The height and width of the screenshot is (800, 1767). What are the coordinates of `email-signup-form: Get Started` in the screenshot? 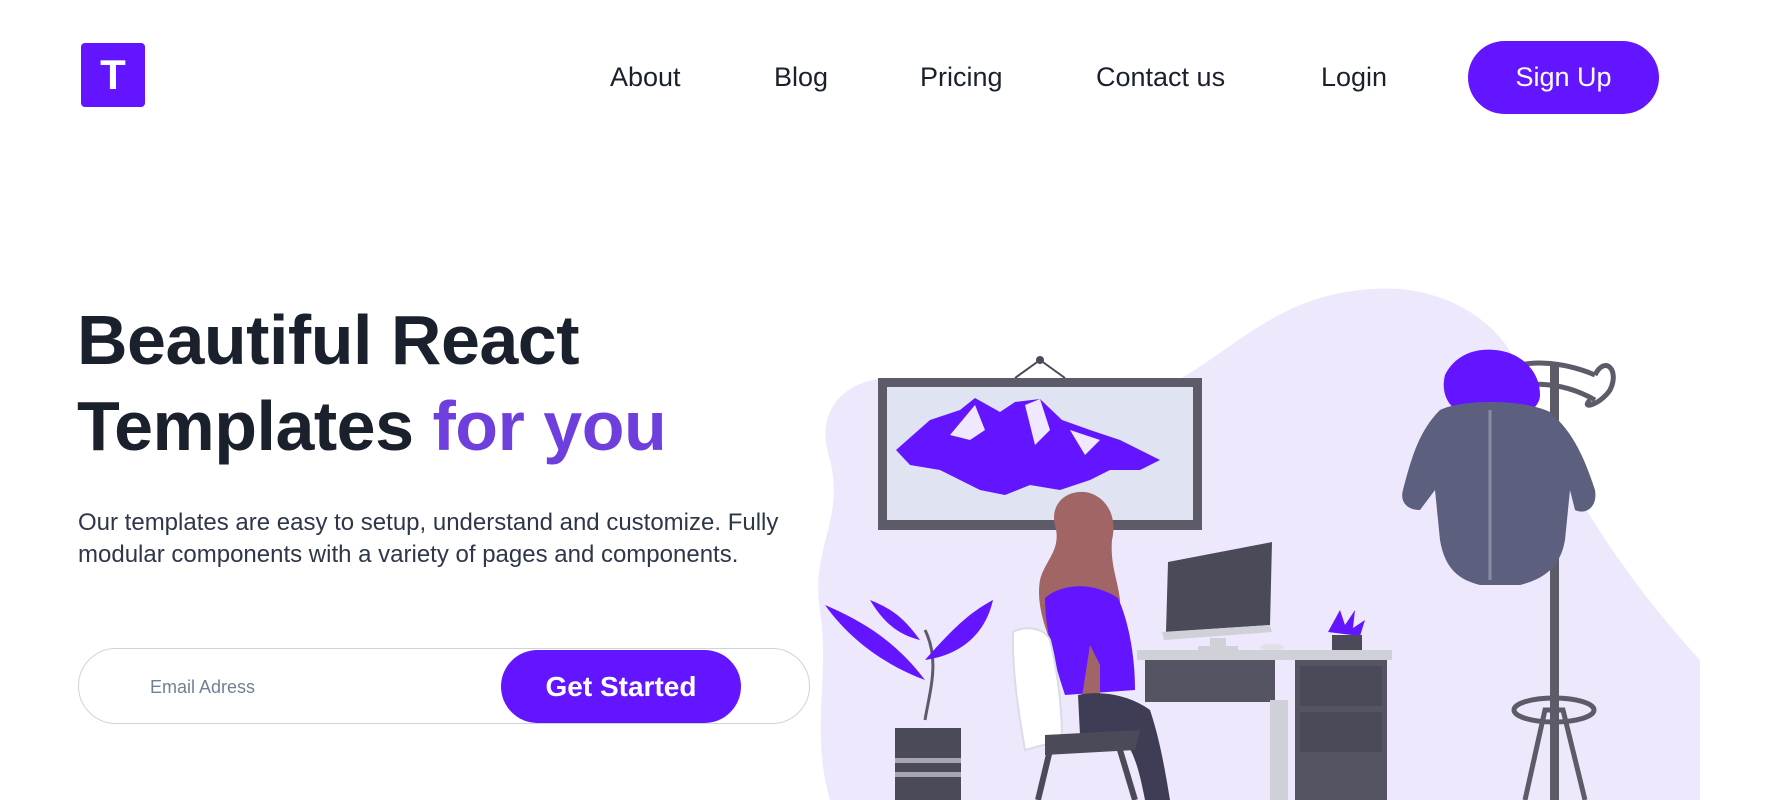 It's located at (444, 686).